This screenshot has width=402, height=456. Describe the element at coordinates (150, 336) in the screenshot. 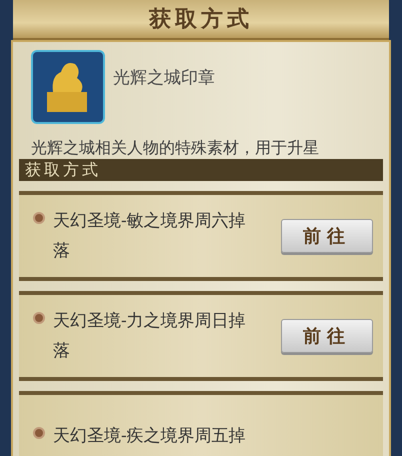

I see `source-text: 天幻圣境-力之境界周日掉落` at that location.